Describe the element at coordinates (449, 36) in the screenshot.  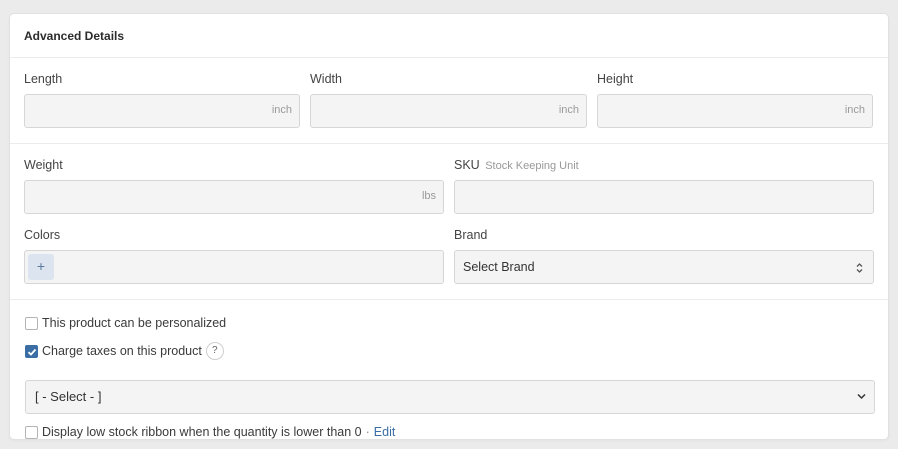
I see `card-header: Advanced Details` at that location.